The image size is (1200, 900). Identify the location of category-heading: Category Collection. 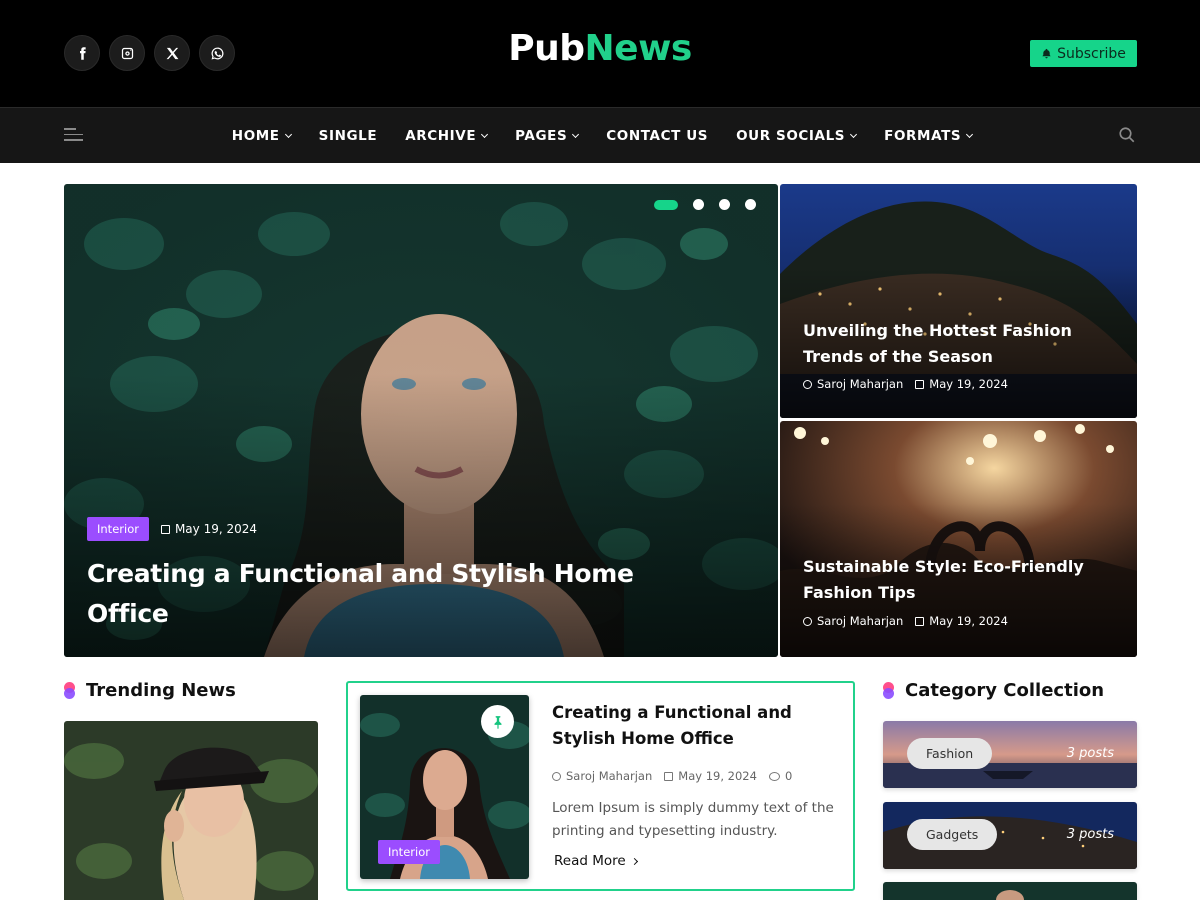
(993, 690).